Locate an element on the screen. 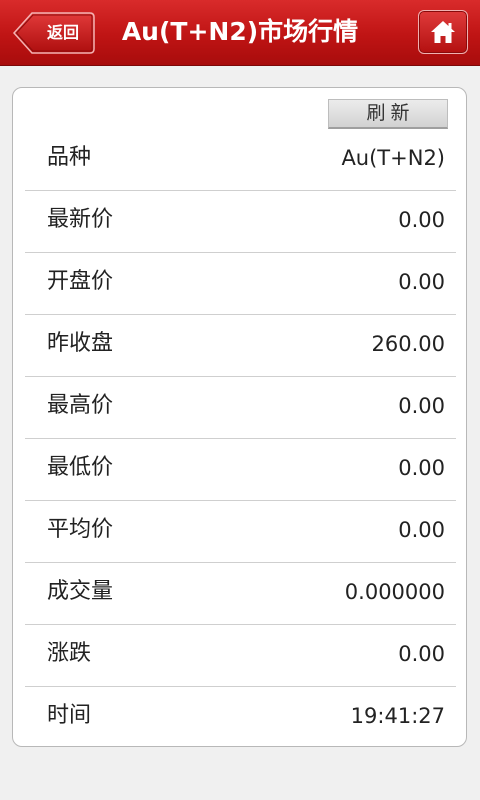 This screenshot has height=800, width=480. row-label: 时间 is located at coordinates (69, 715).